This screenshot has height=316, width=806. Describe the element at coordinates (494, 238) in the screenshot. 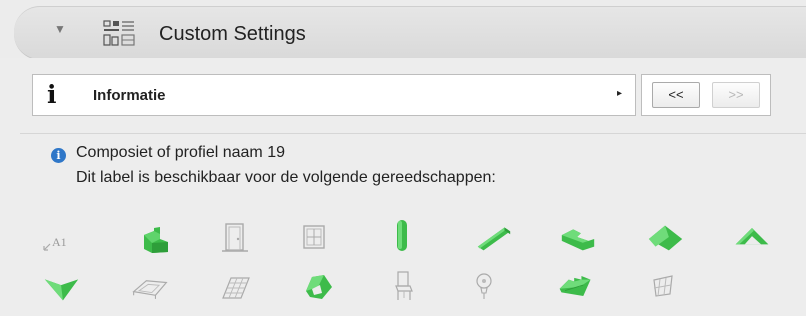

I see `beam-tool-icon` at that location.